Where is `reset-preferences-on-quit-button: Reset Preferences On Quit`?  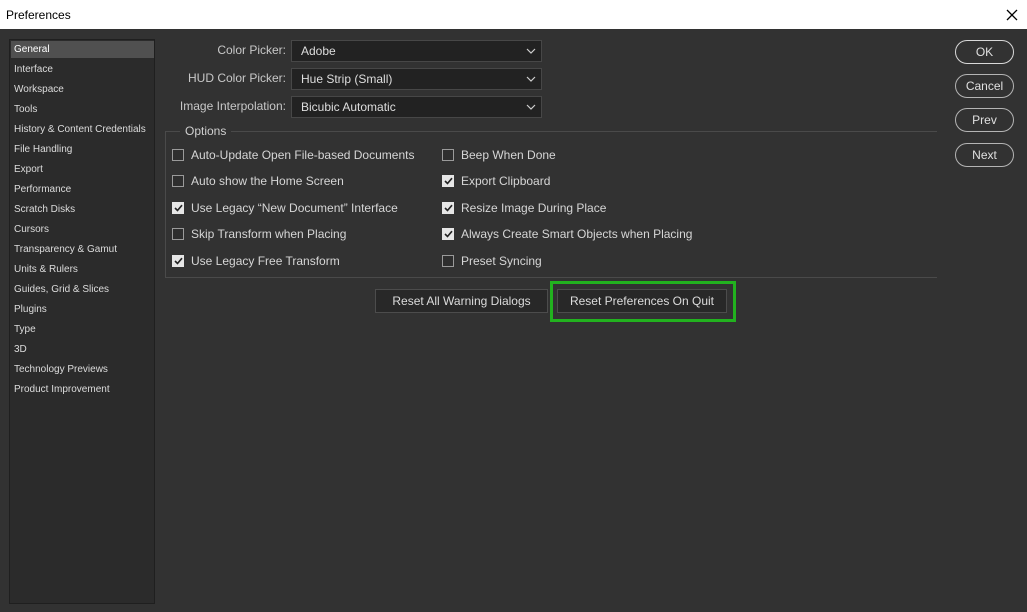
reset-preferences-on-quit-button: Reset Preferences On Quit is located at coordinates (642, 301).